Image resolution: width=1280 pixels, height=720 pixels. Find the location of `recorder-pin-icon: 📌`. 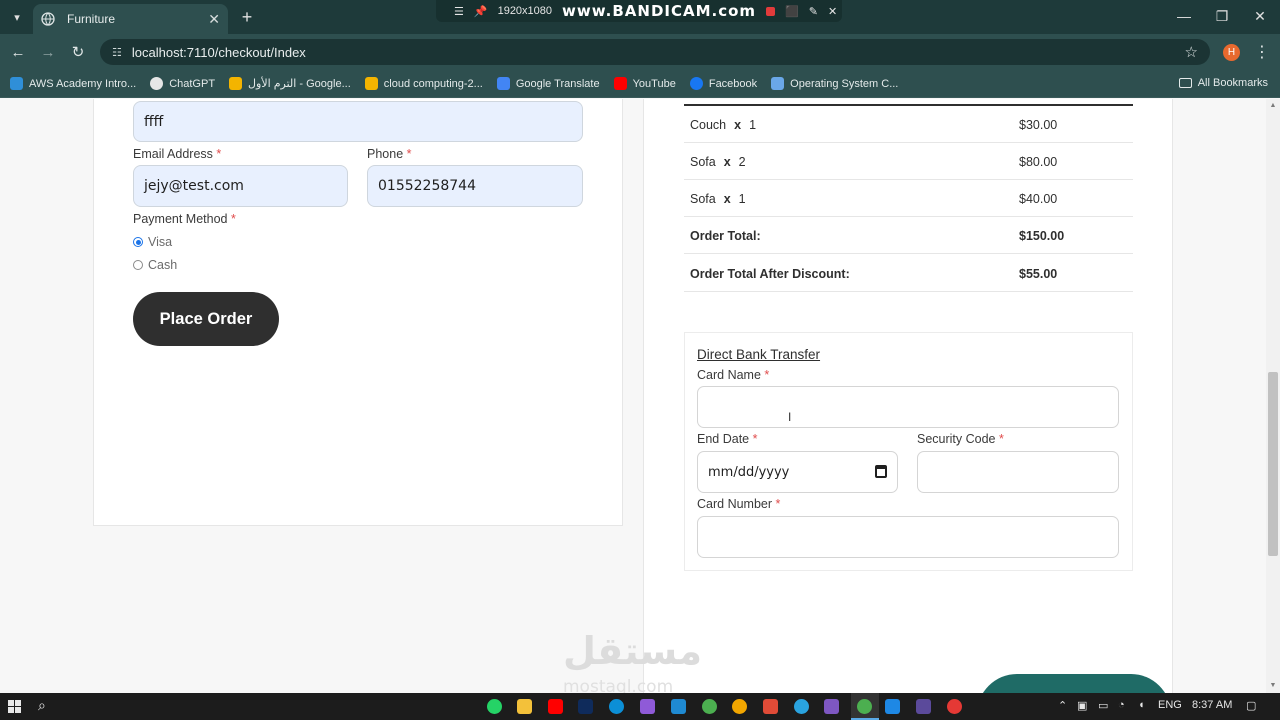

recorder-pin-icon: 📌 is located at coordinates (481, 11).